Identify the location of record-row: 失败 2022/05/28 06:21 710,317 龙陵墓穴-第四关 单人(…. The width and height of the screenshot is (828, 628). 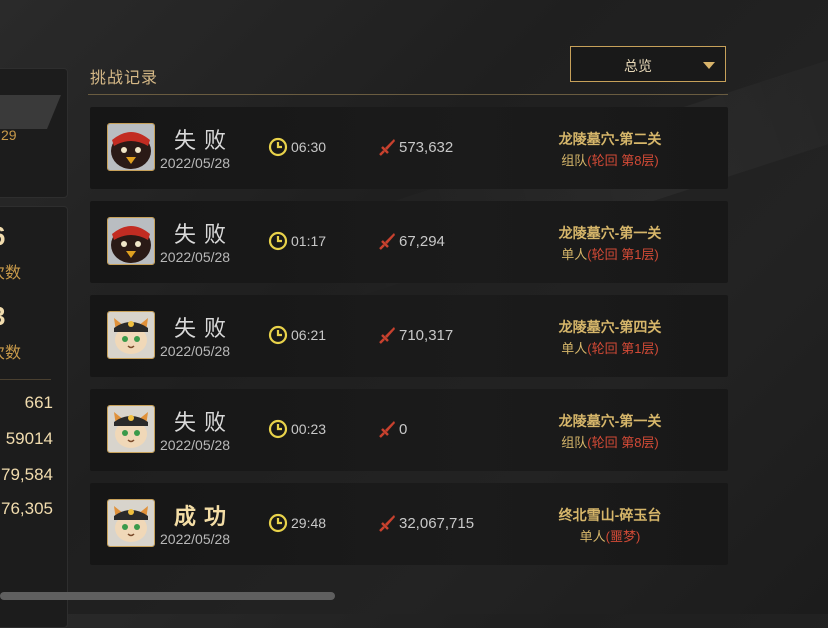
(409, 336).